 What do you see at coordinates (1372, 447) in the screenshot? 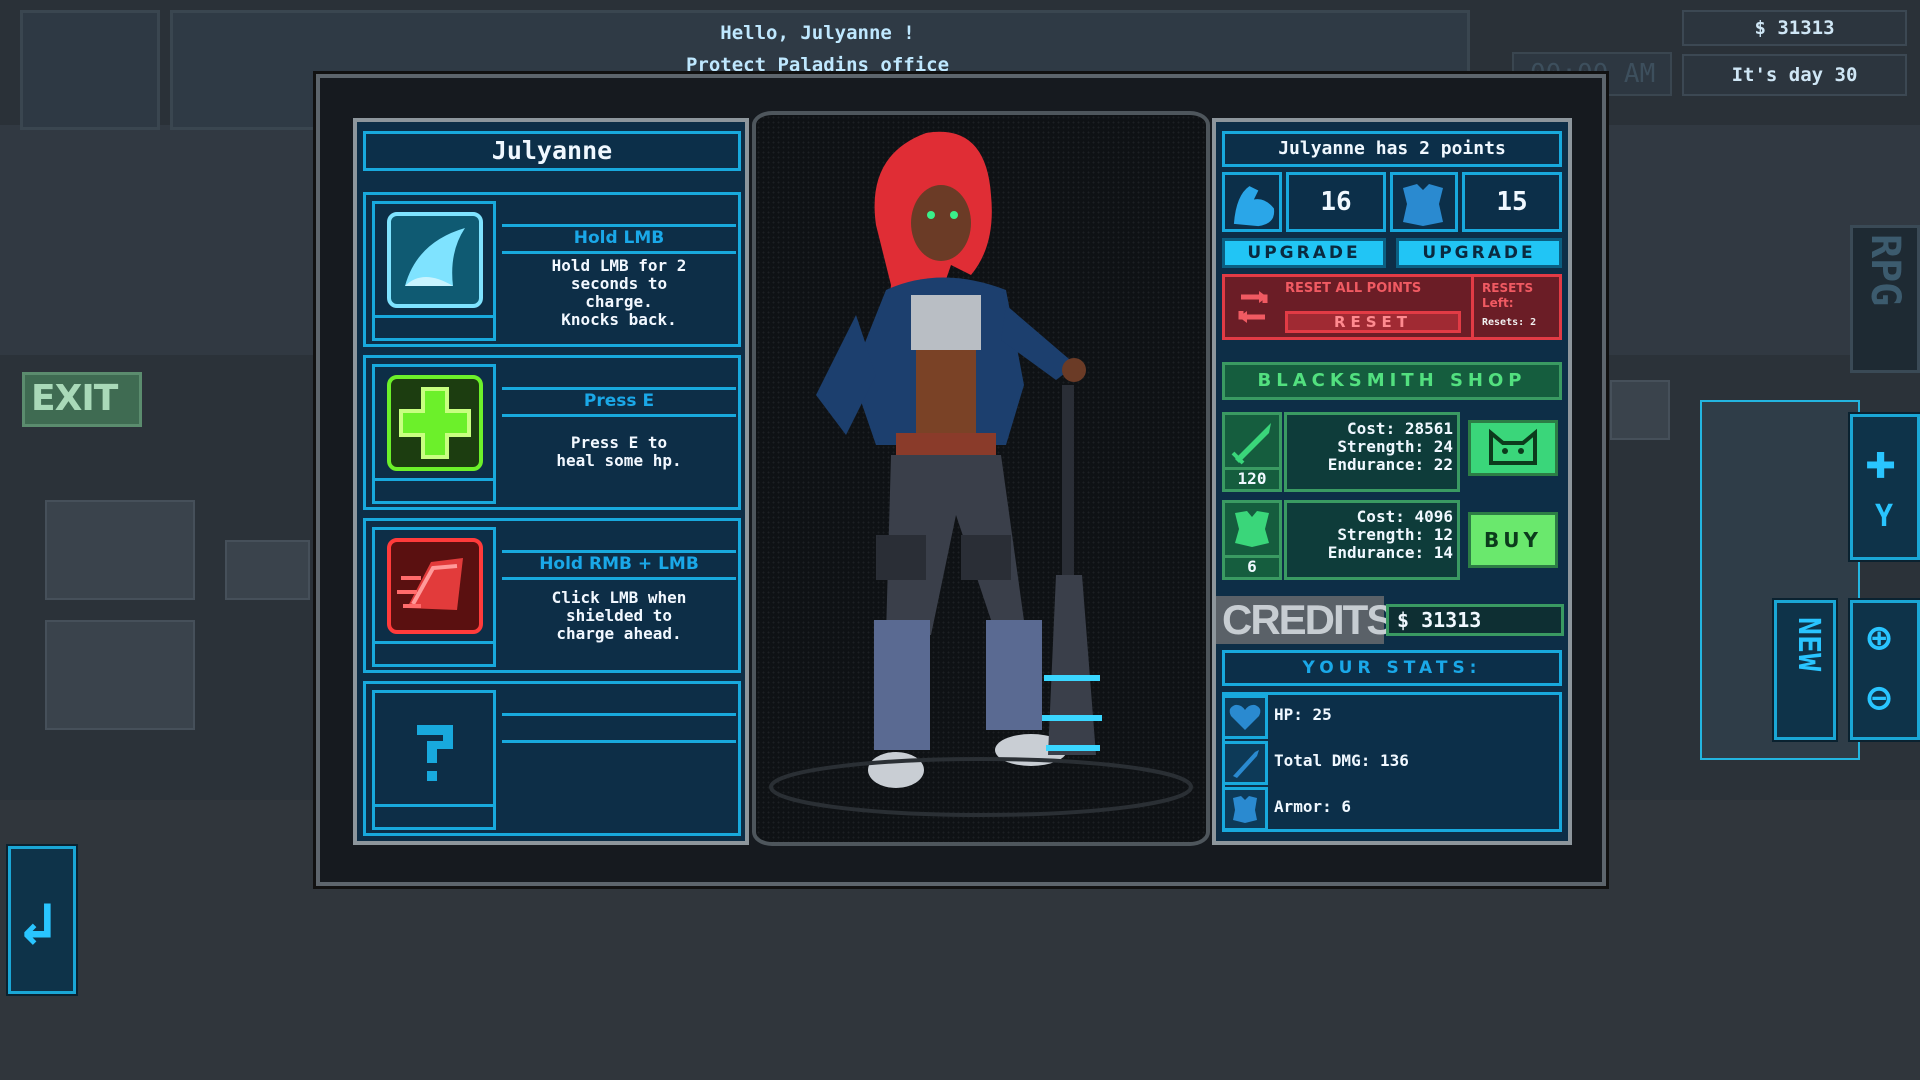
I see `shop-item-1-strength: Strength: 24` at bounding box center [1372, 447].